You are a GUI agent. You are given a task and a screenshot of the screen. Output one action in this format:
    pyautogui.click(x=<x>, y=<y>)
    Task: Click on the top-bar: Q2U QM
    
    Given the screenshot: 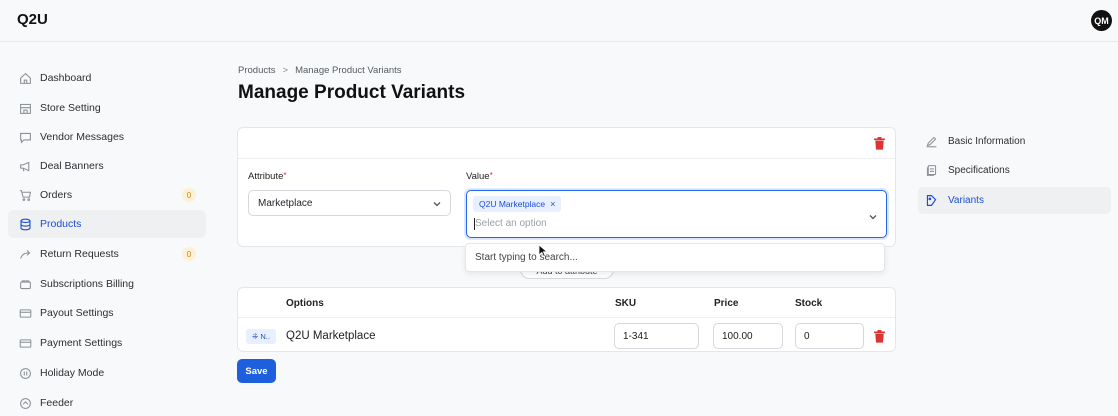 What is the action you would take?
    pyautogui.click(x=559, y=21)
    